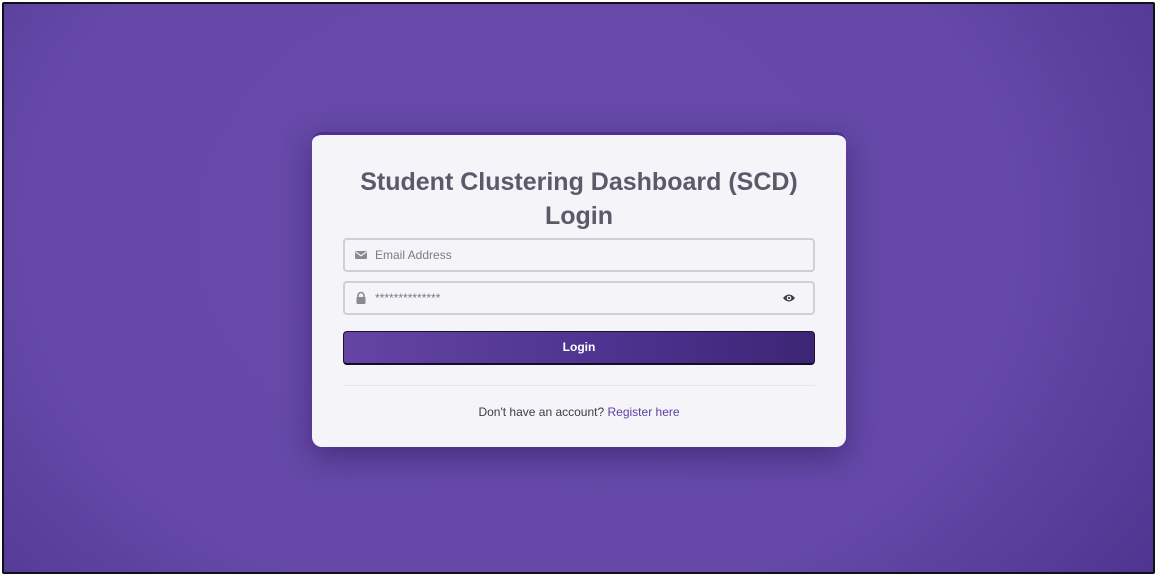  What do you see at coordinates (541, 412) in the screenshot?
I see `register-prompt-text: Don't have an account?` at bounding box center [541, 412].